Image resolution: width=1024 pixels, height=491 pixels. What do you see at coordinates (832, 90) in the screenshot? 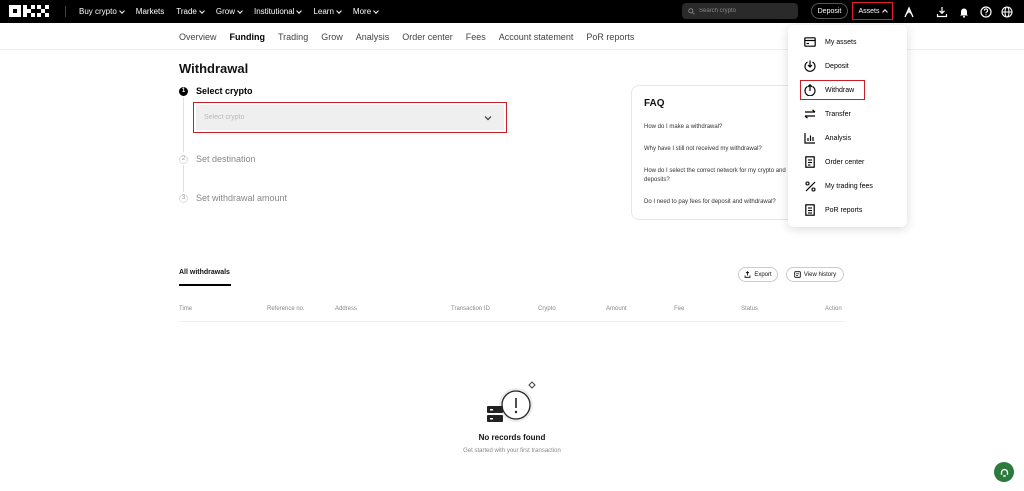
I see `withdraw-highlight` at bounding box center [832, 90].